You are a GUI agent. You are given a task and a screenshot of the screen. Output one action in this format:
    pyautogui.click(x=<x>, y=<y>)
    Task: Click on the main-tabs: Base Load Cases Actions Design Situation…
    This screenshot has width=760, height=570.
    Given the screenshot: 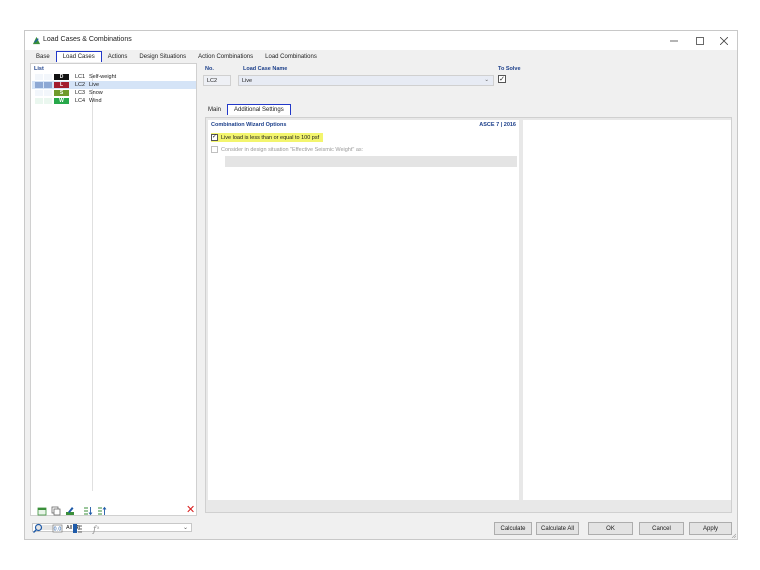 What is the action you would take?
    pyautogui.click(x=381, y=57)
    